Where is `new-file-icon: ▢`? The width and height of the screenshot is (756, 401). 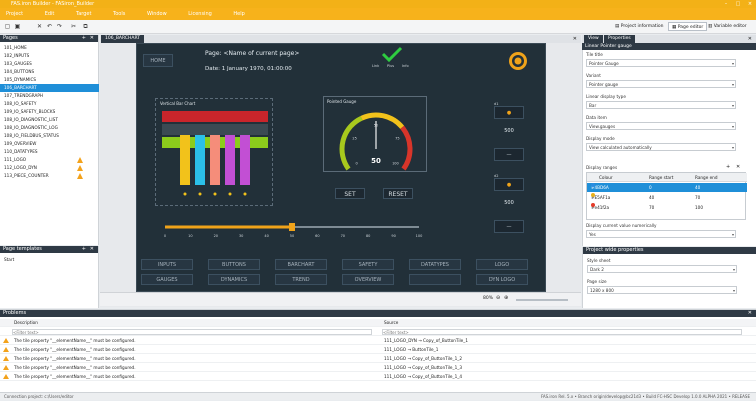
new-file-icon: ▢ is located at coordinates (7, 26).